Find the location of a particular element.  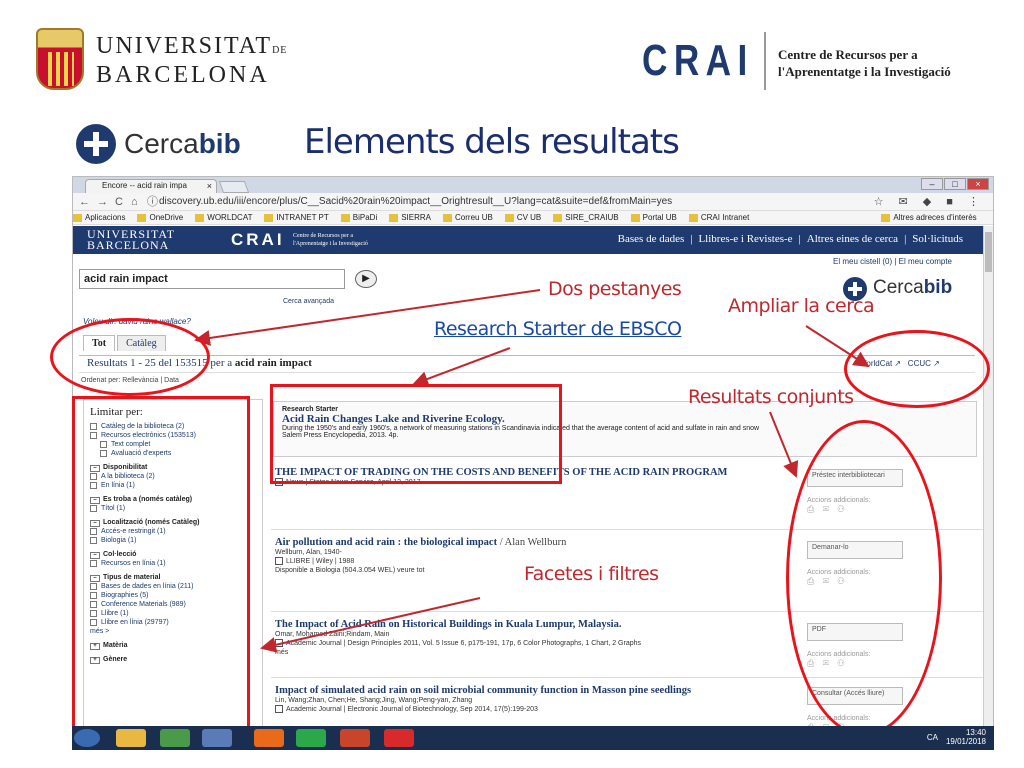

annotation-expand: Ampliar la cerca is located at coordinates (801, 306).